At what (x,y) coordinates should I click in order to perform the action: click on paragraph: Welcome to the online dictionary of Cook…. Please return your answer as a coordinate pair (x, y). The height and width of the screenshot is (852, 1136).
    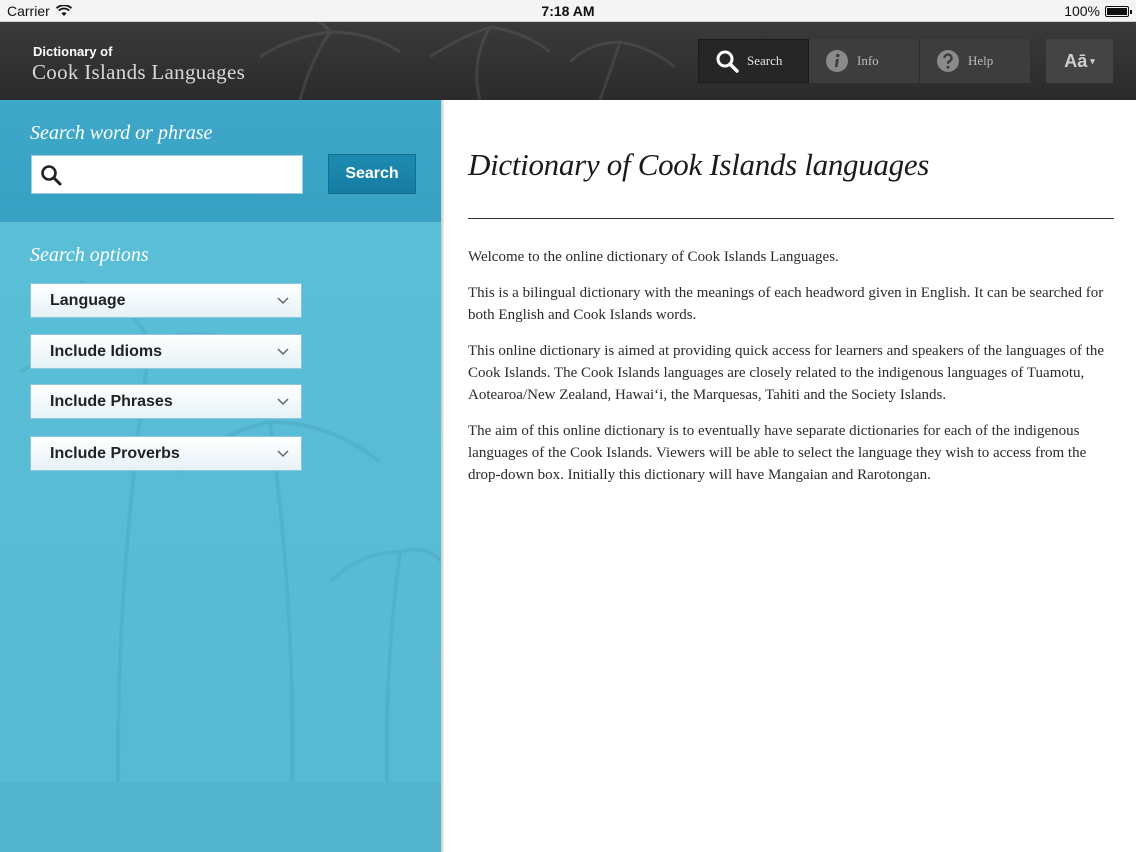
    Looking at the image, I should click on (653, 257).